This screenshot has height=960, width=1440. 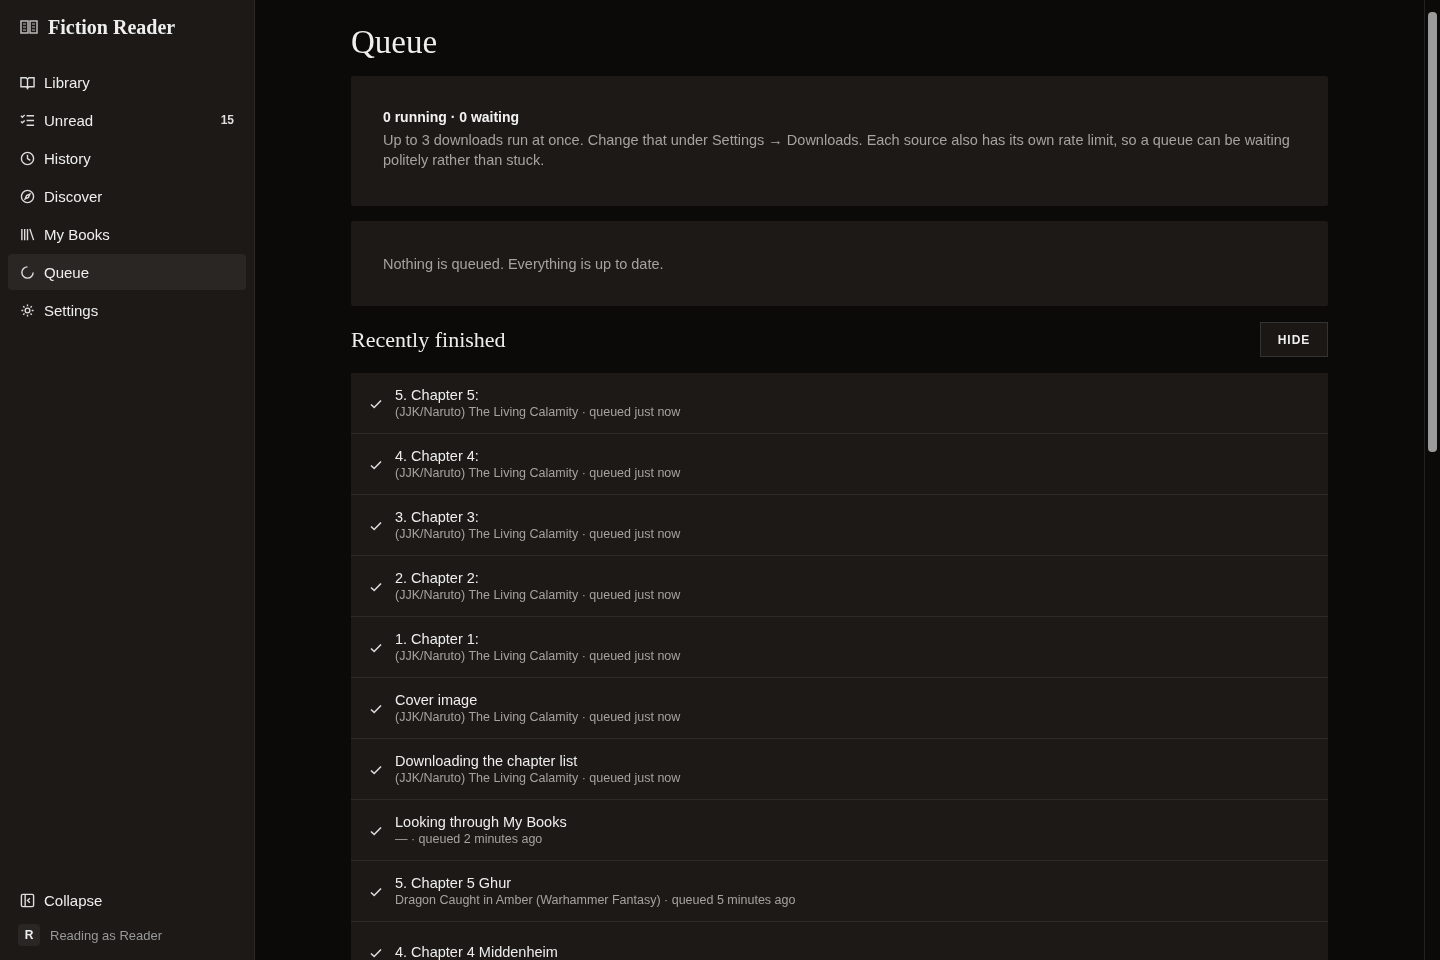 I want to click on item-title: 5. Chapter 5 Ghur, so click(x=454, y=883).